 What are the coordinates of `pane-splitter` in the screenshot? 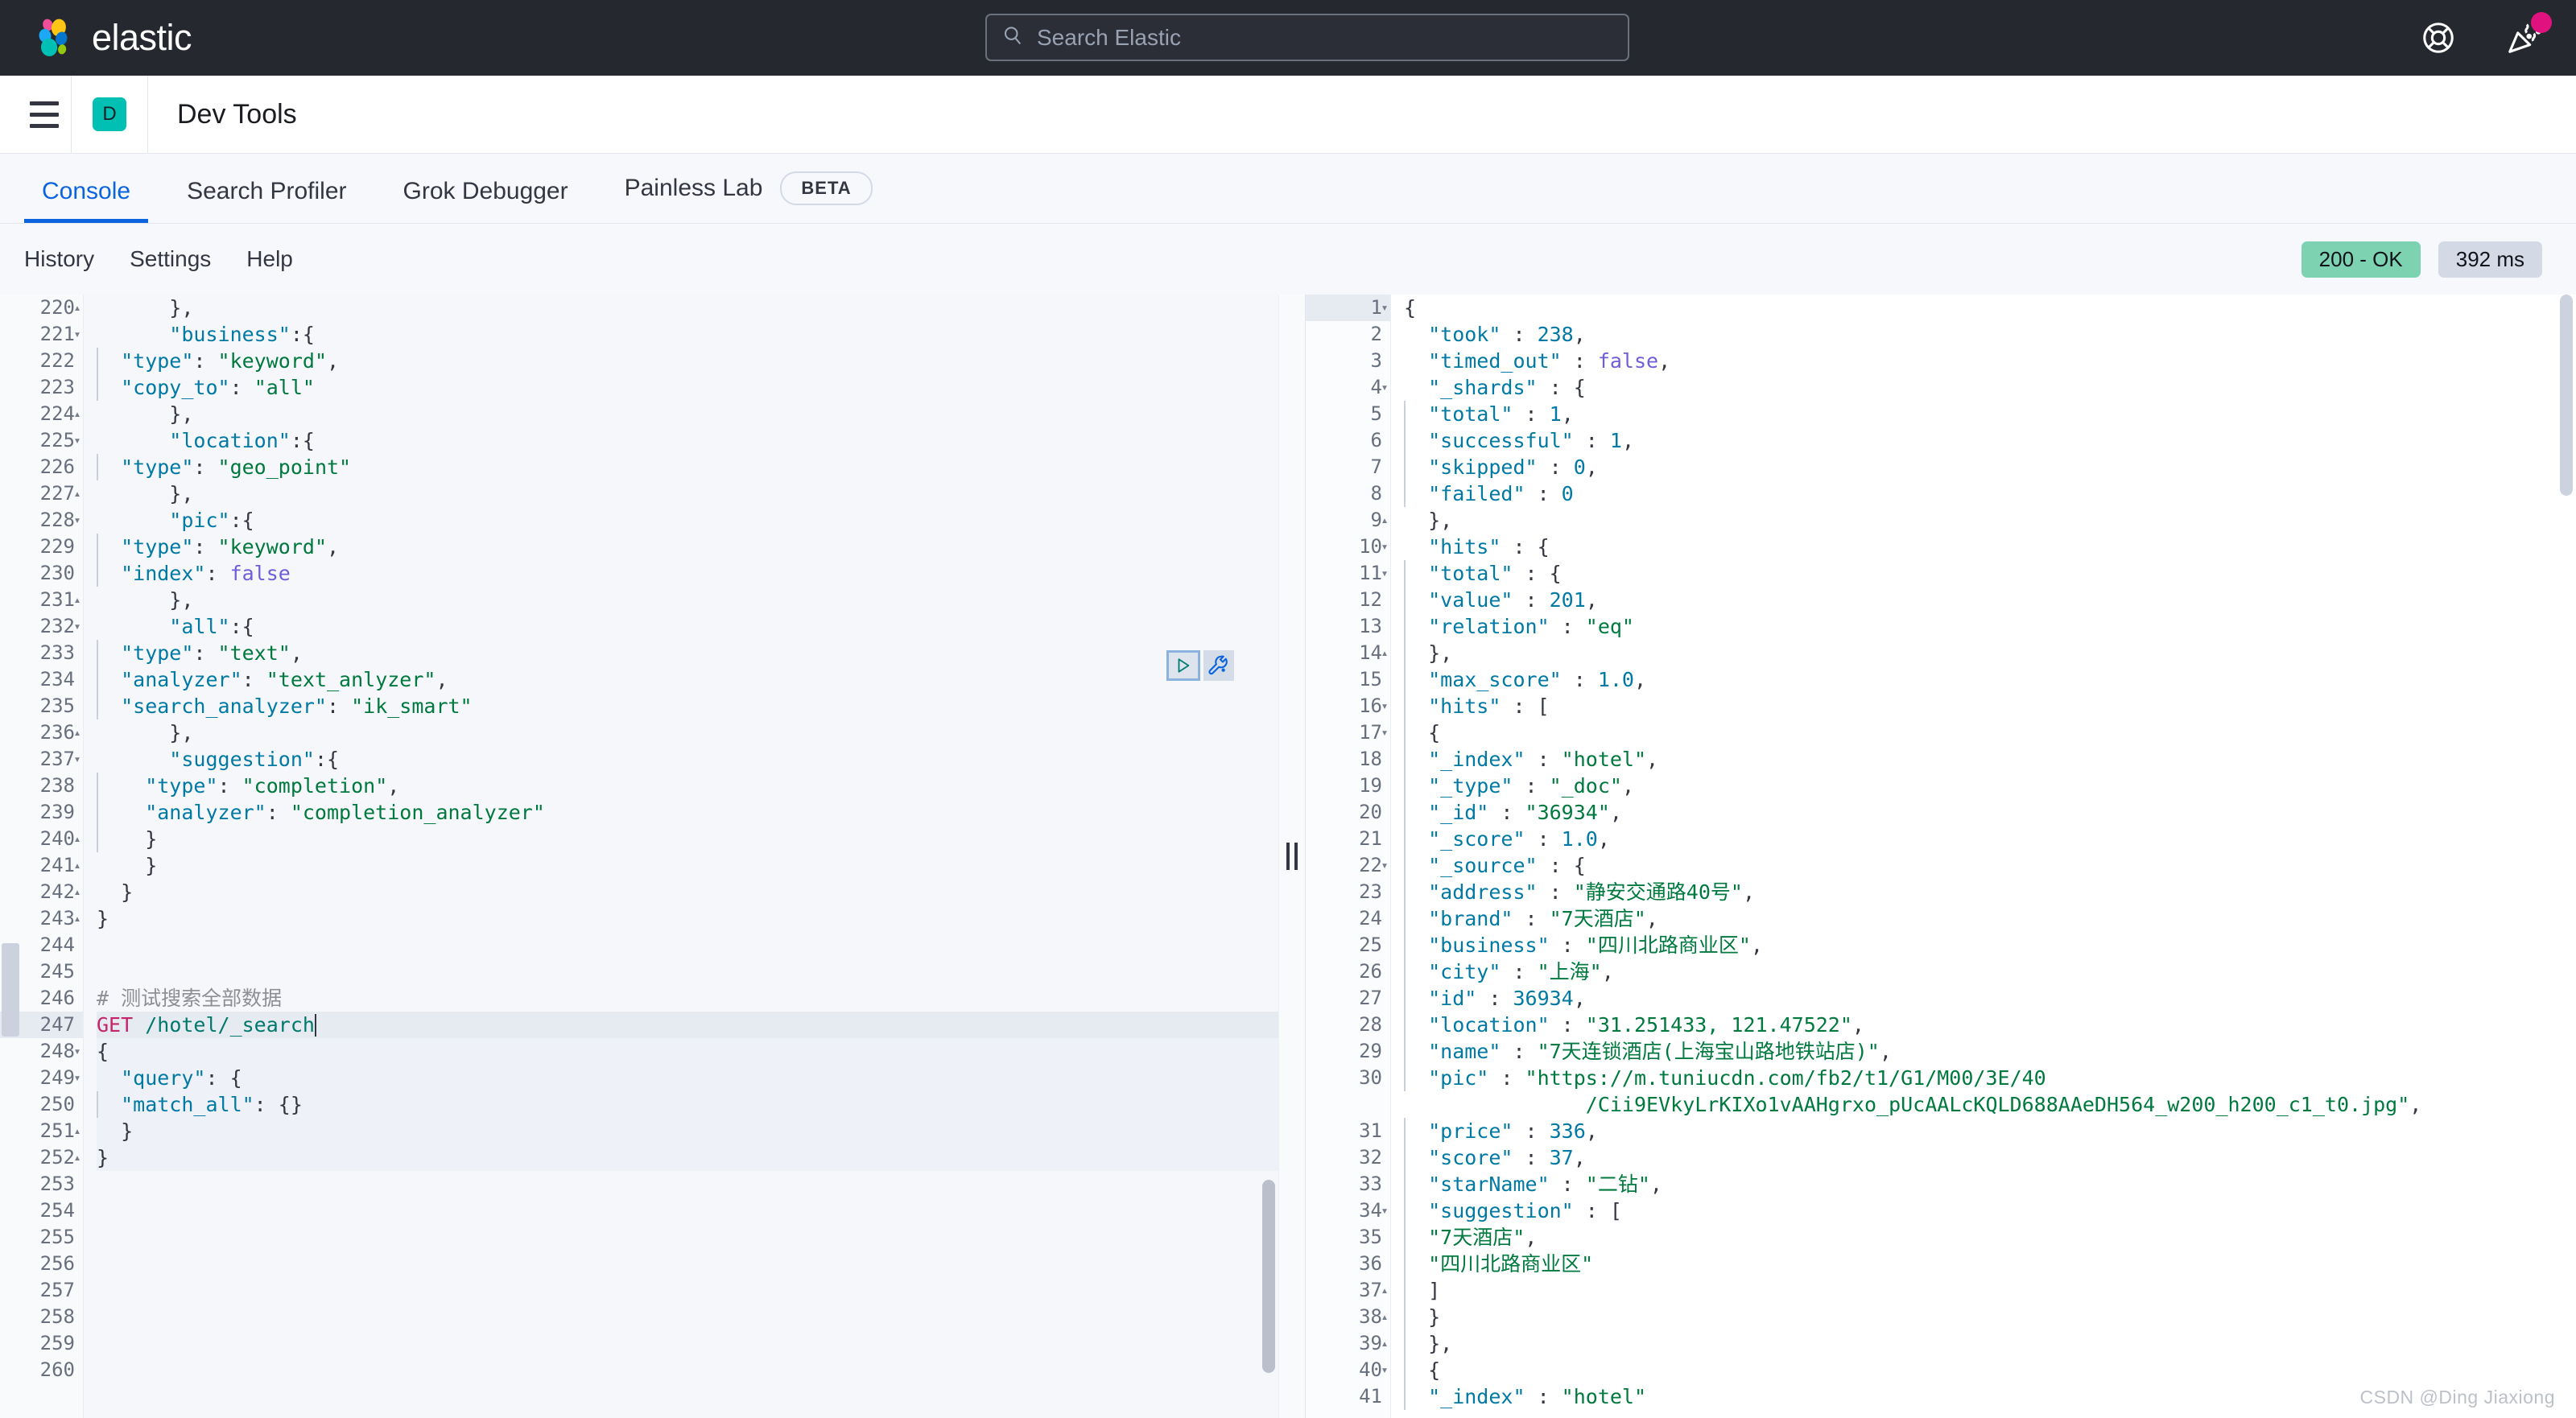 It's located at (1292, 857).